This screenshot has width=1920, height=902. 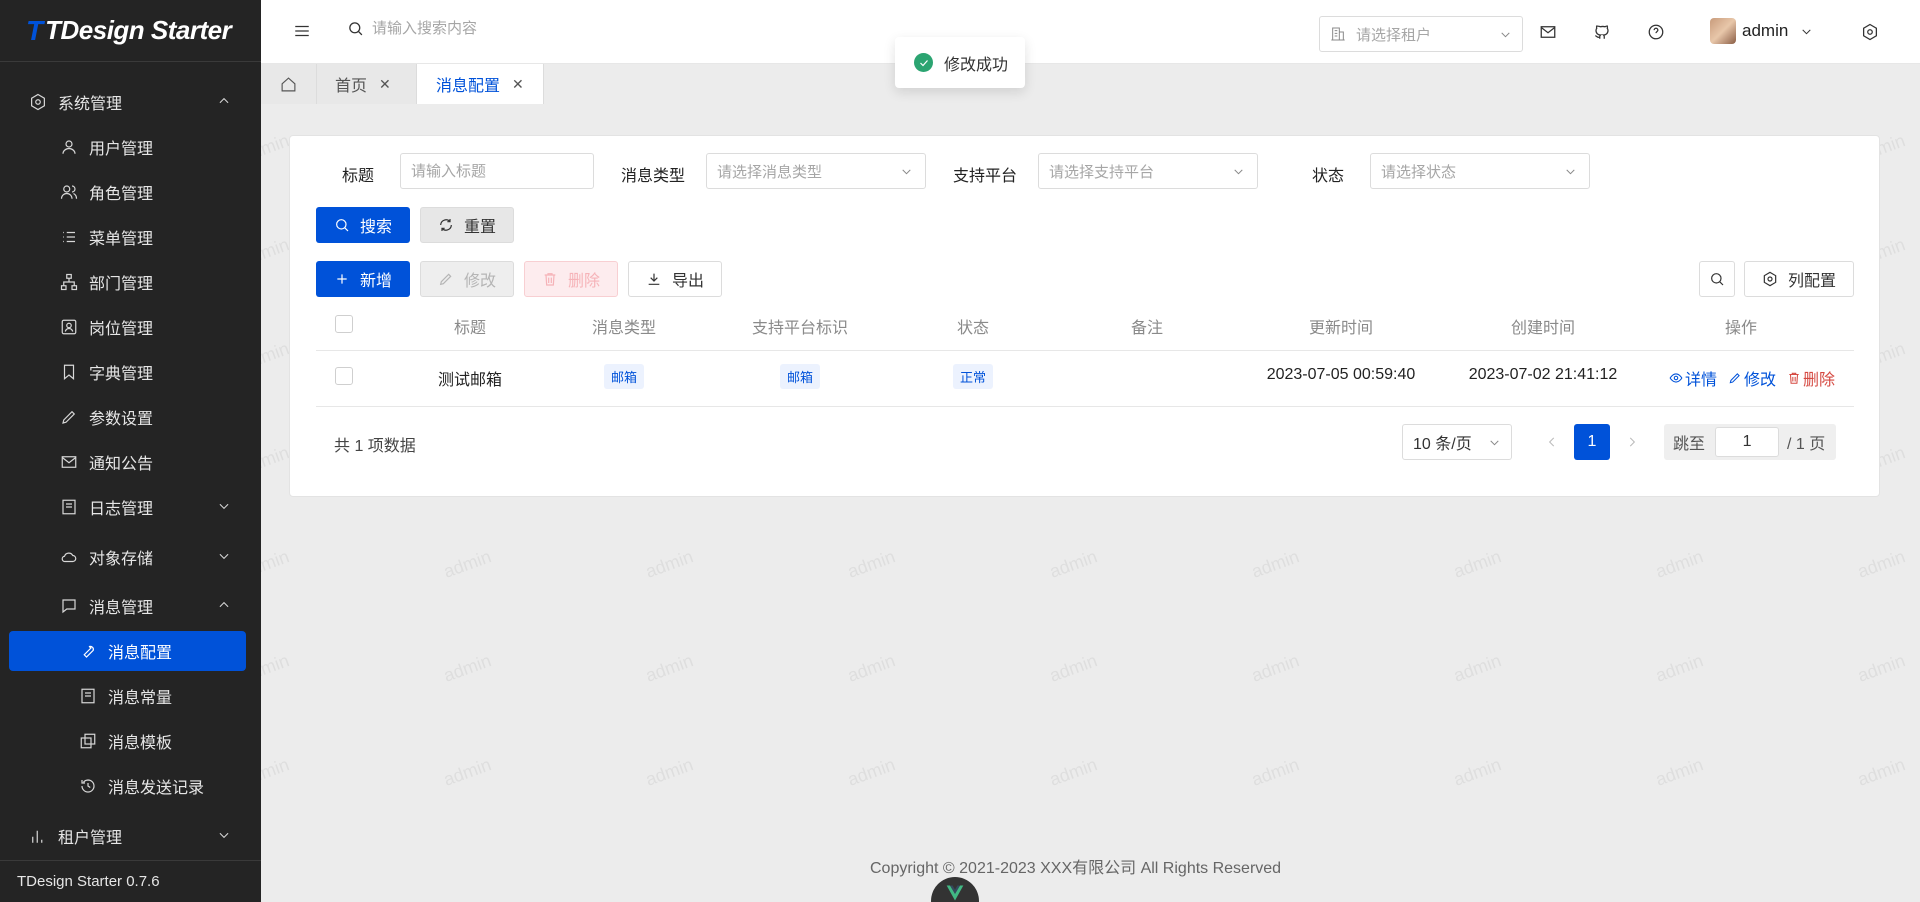 I want to click on edit-button: 修改, so click(x=467, y=279).